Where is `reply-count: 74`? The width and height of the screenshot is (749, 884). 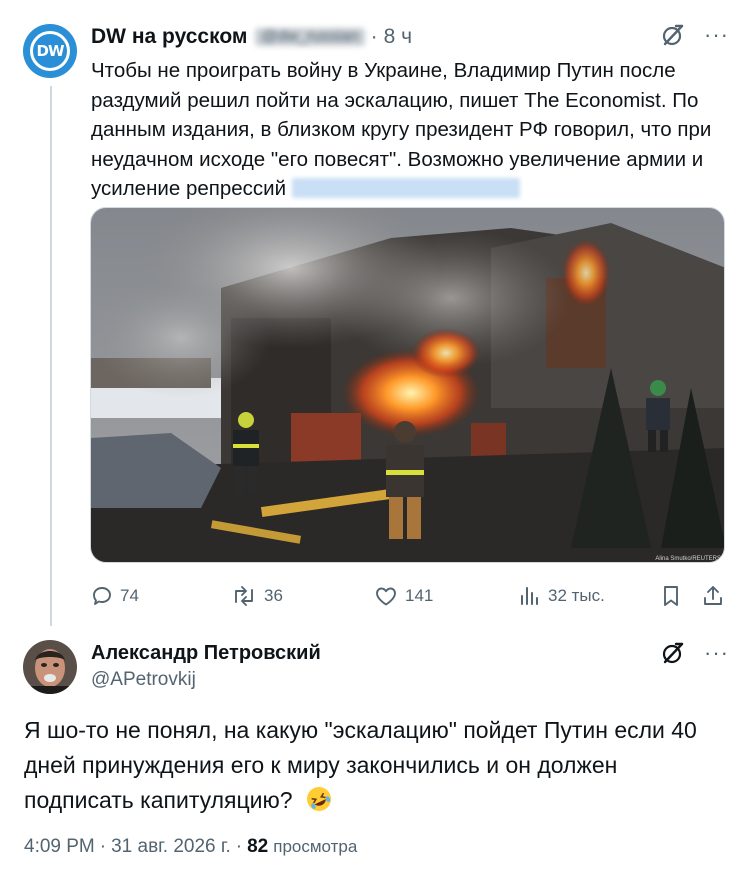
reply-count: 74 is located at coordinates (129, 595).